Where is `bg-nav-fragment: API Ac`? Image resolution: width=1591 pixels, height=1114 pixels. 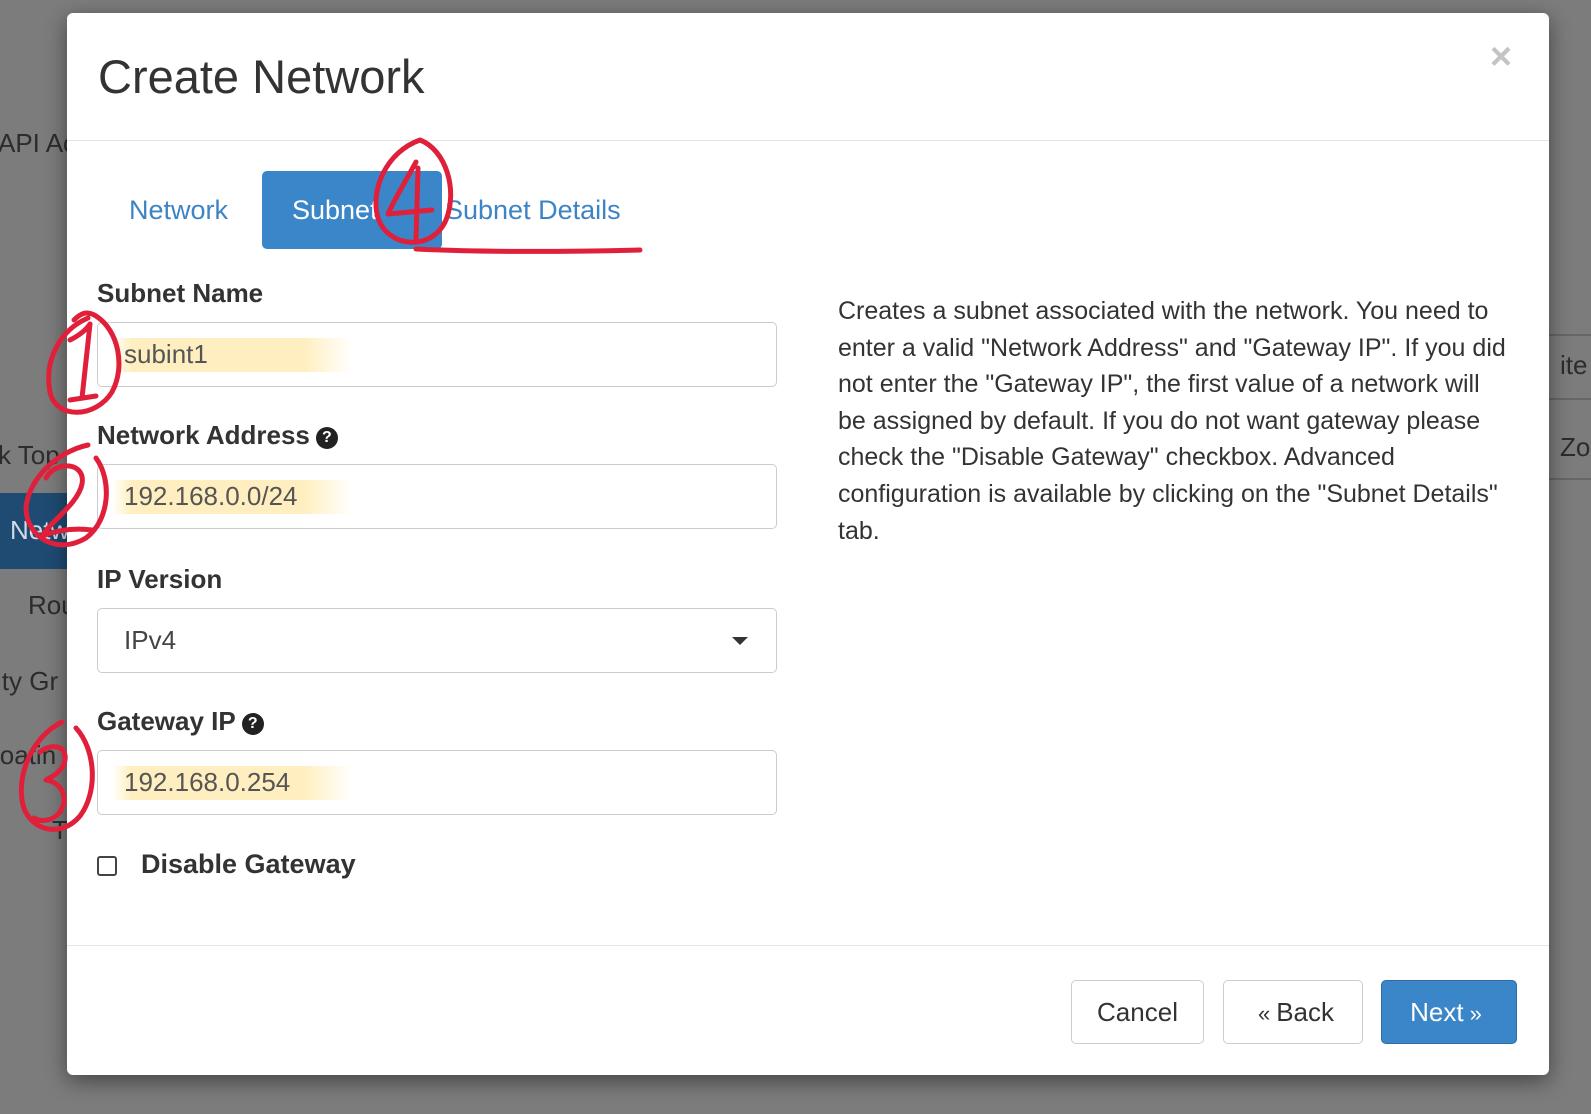 bg-nav-fragment: API Ac is located at coordinates (38, 143).